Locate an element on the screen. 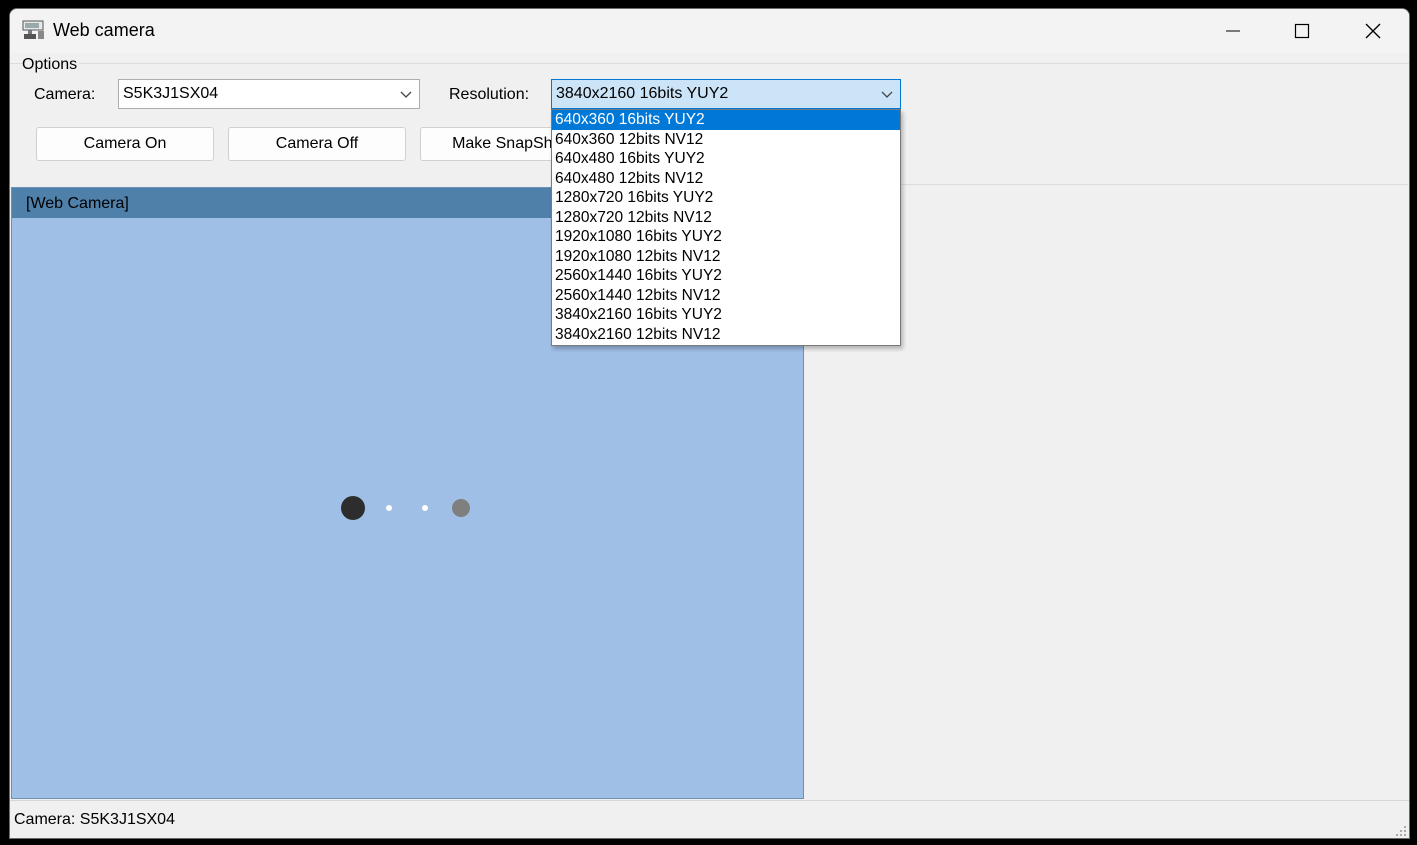 The width and height of the screenshot is (1417, 845). resize-grip-icon is located at coordinates (1400, 830).